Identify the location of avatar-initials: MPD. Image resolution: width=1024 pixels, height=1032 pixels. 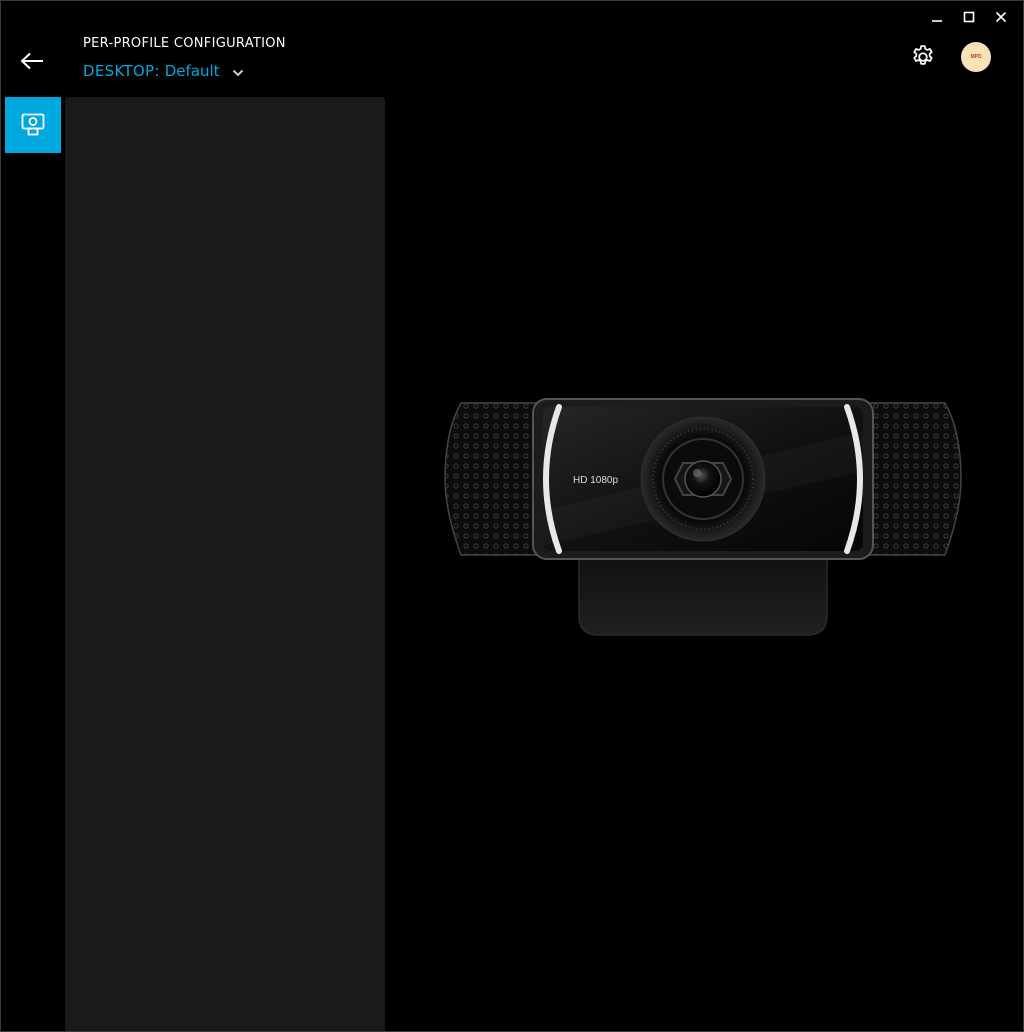
(976, 57).